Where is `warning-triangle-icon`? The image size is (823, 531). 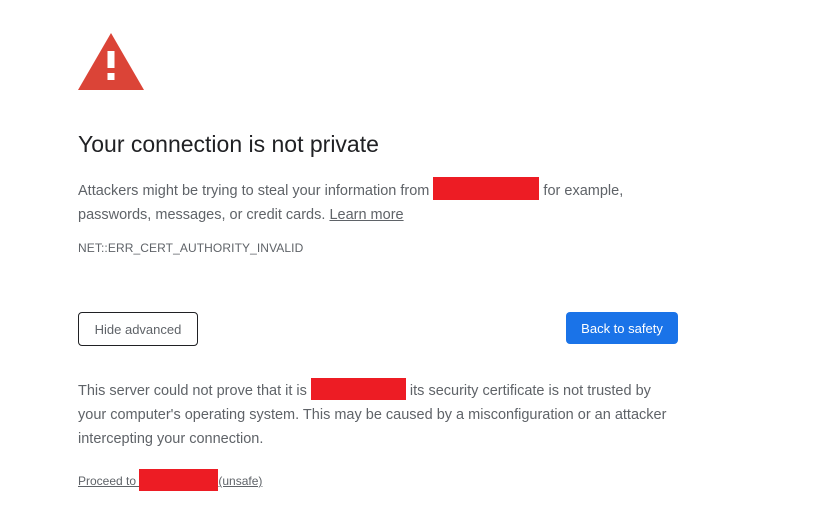 warning-triangle-icon is located at coordinates (111, 61).